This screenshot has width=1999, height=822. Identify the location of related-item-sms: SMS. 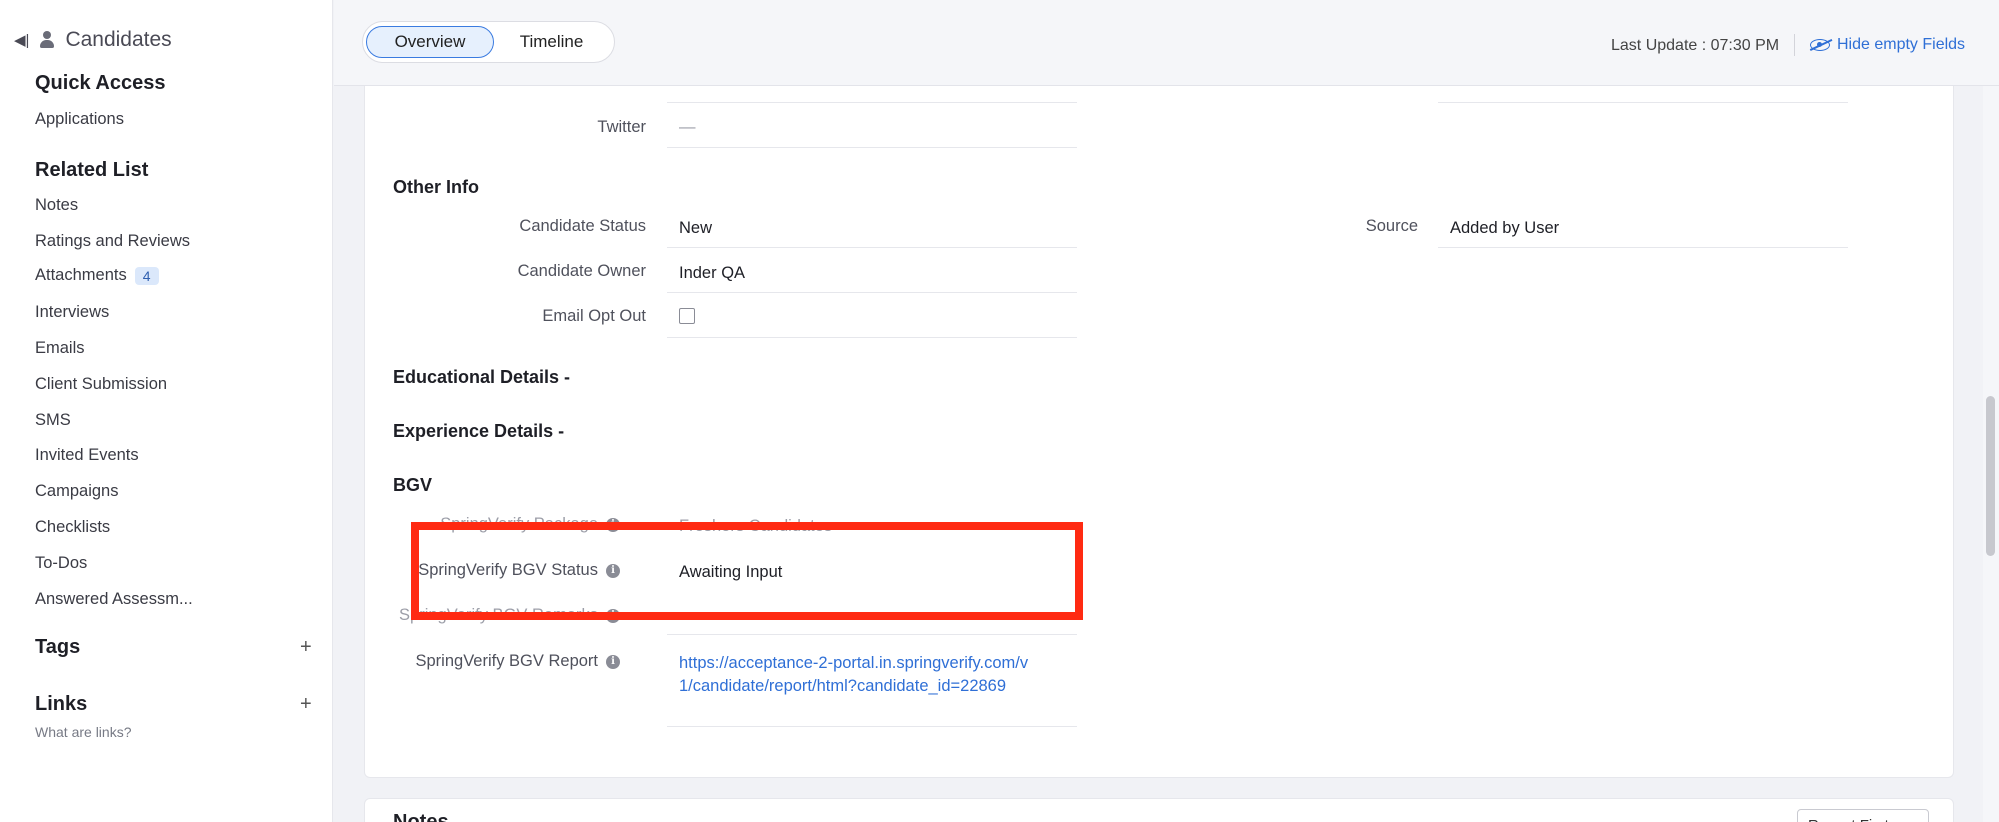
(53, 420).